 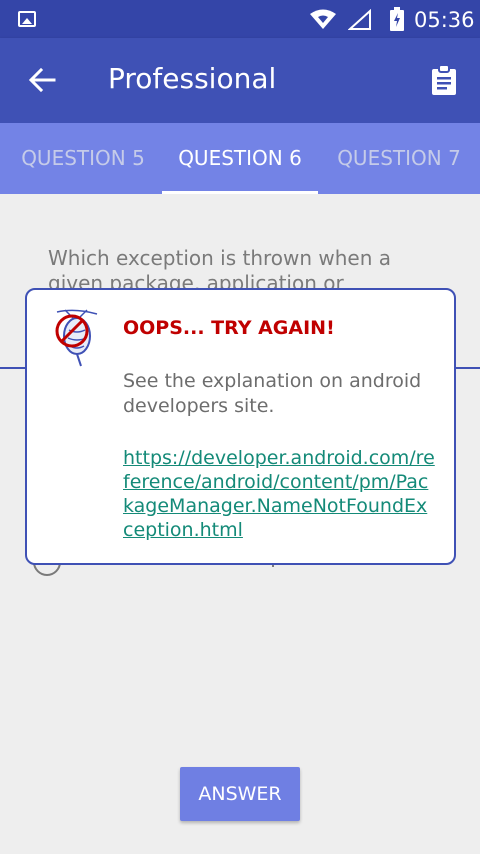 What do you see at coordinates (399, 158) in the screenshot?
I see `tab-question-7: QUESTION 7` at bounding box center [399, 158].